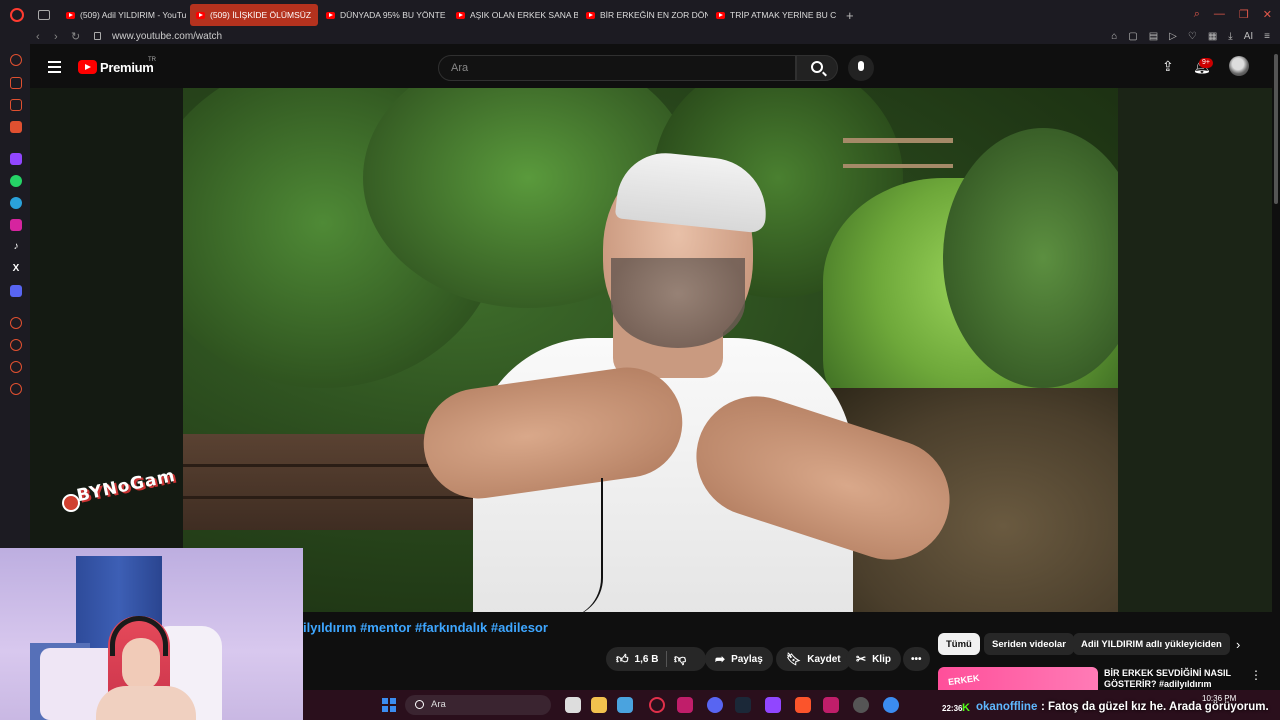 The image size is (1280, 720). Describe the element at coordinates (1206, 63) in the screenshot. I see `notification-badge: 9+` at that location.